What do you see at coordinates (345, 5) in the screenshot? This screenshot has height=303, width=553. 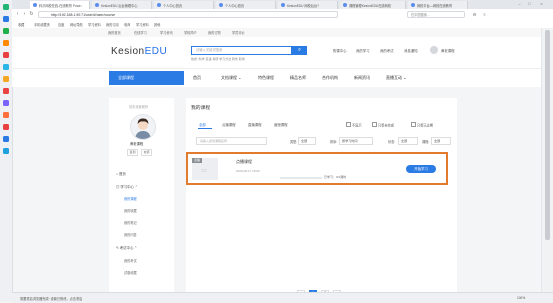 I see `tab-favicon-icon` at bounding box center [345, 5].